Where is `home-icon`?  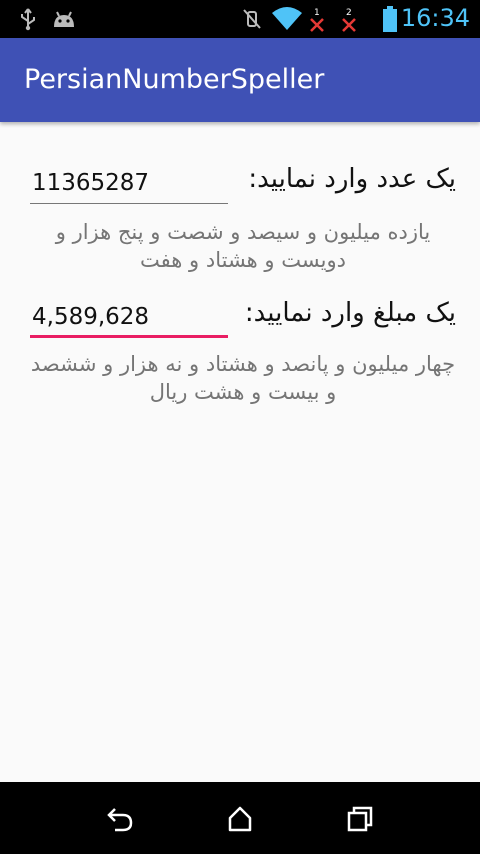 home-icon is located at coordinates (240, 819).